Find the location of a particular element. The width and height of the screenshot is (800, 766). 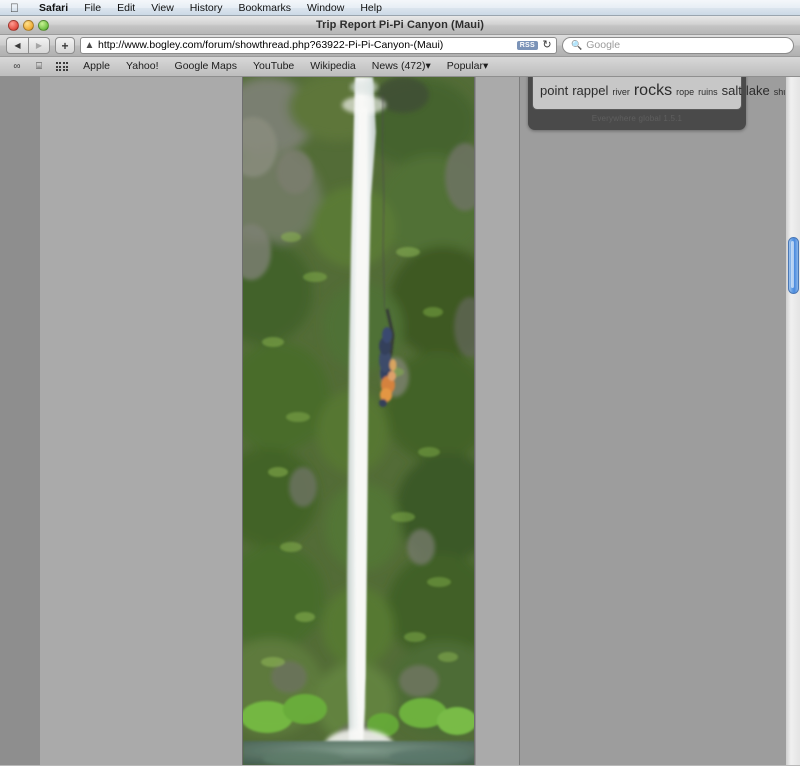

add-bookmark-button: + is located at coordinates (65, 45).